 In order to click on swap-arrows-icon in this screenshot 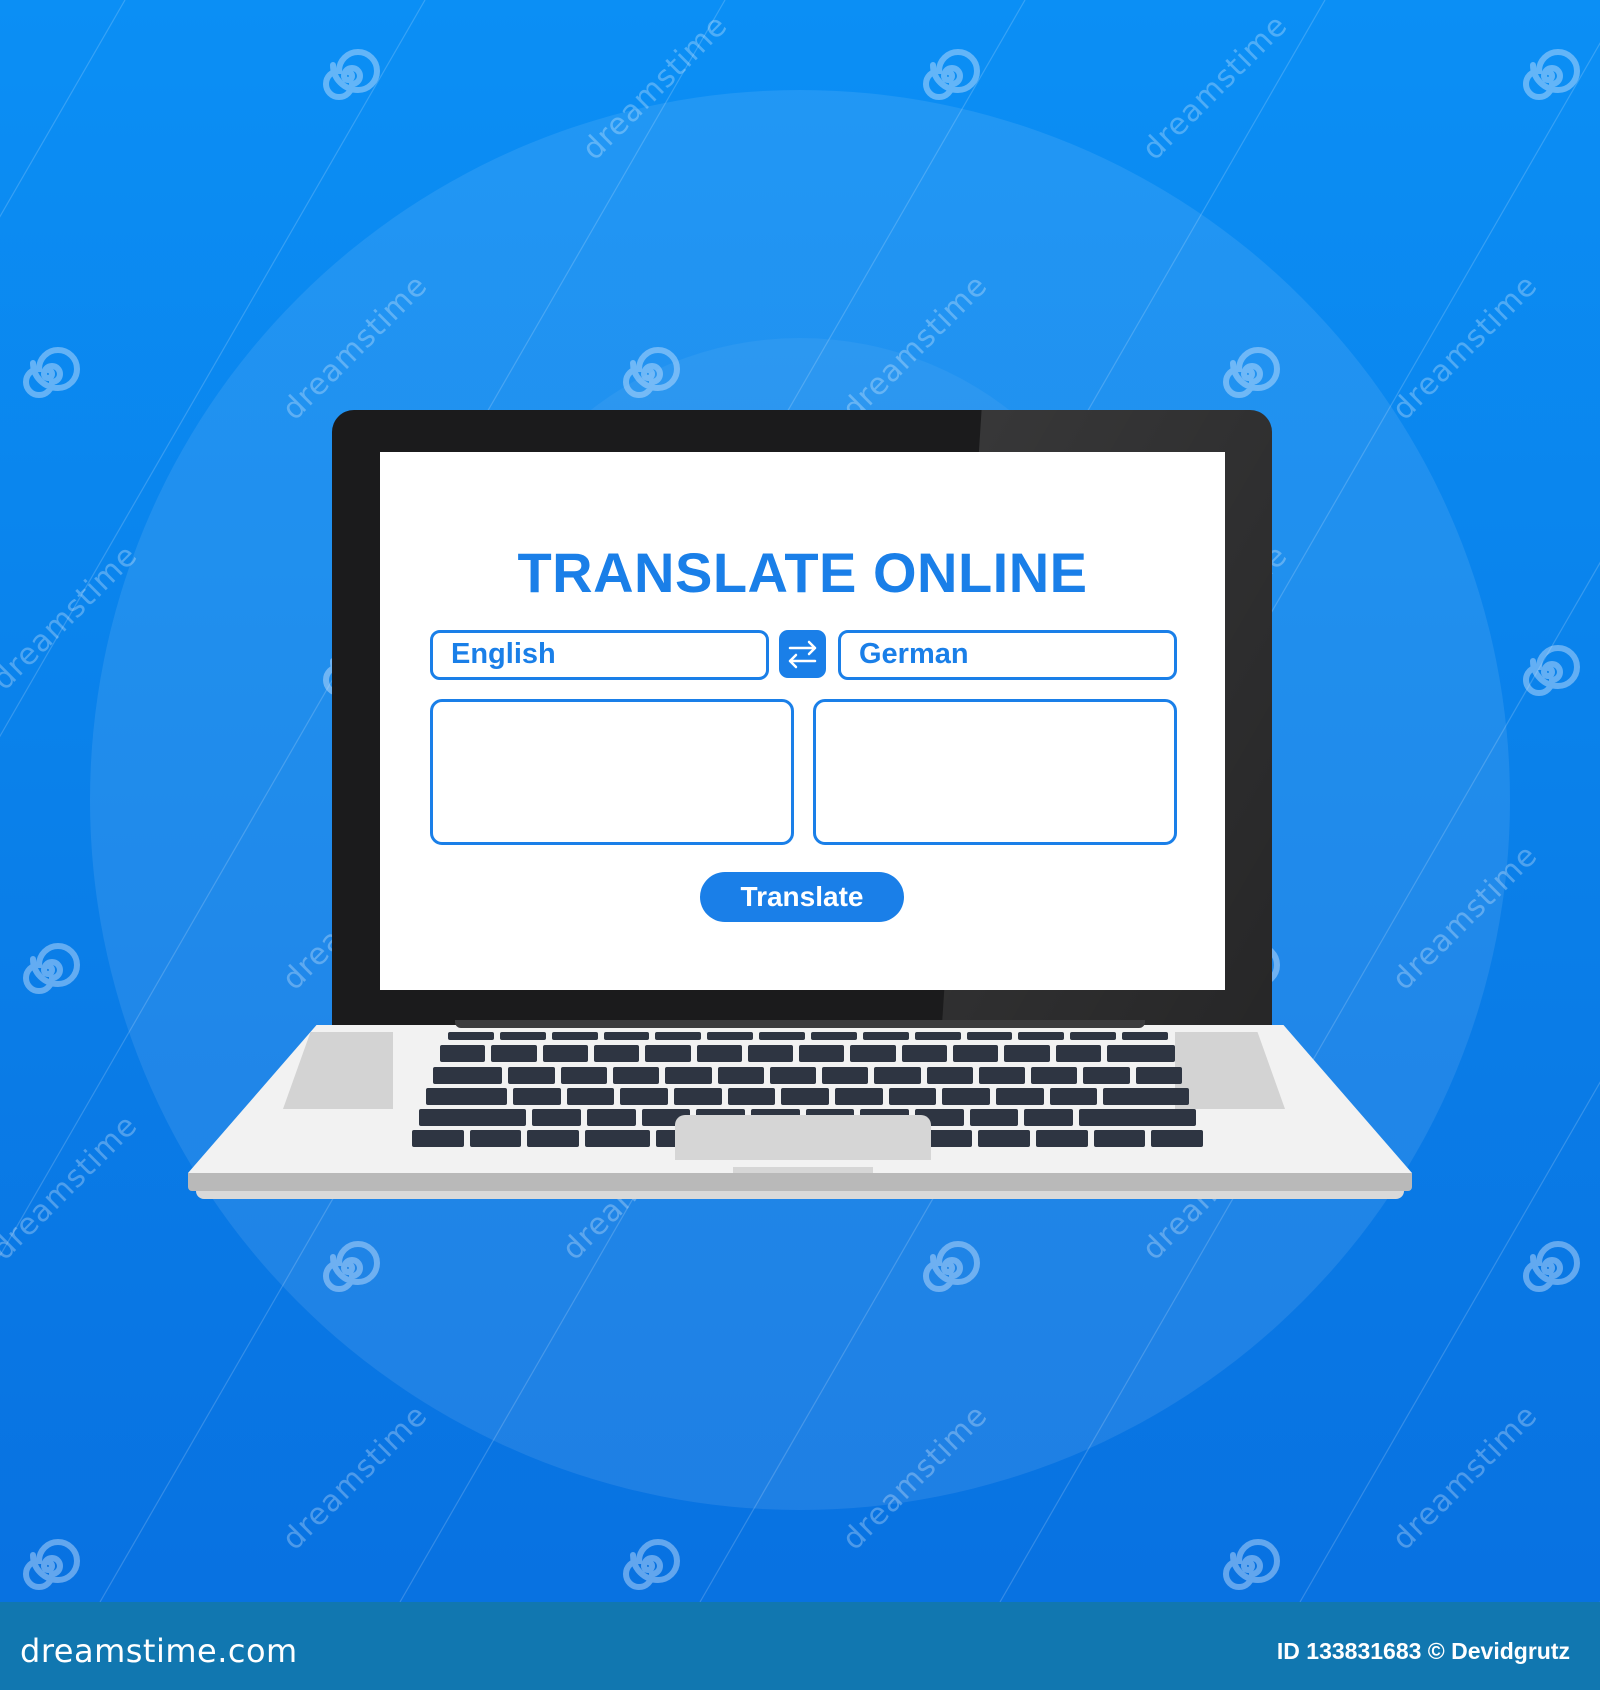, I will do `click(802, 654)`.